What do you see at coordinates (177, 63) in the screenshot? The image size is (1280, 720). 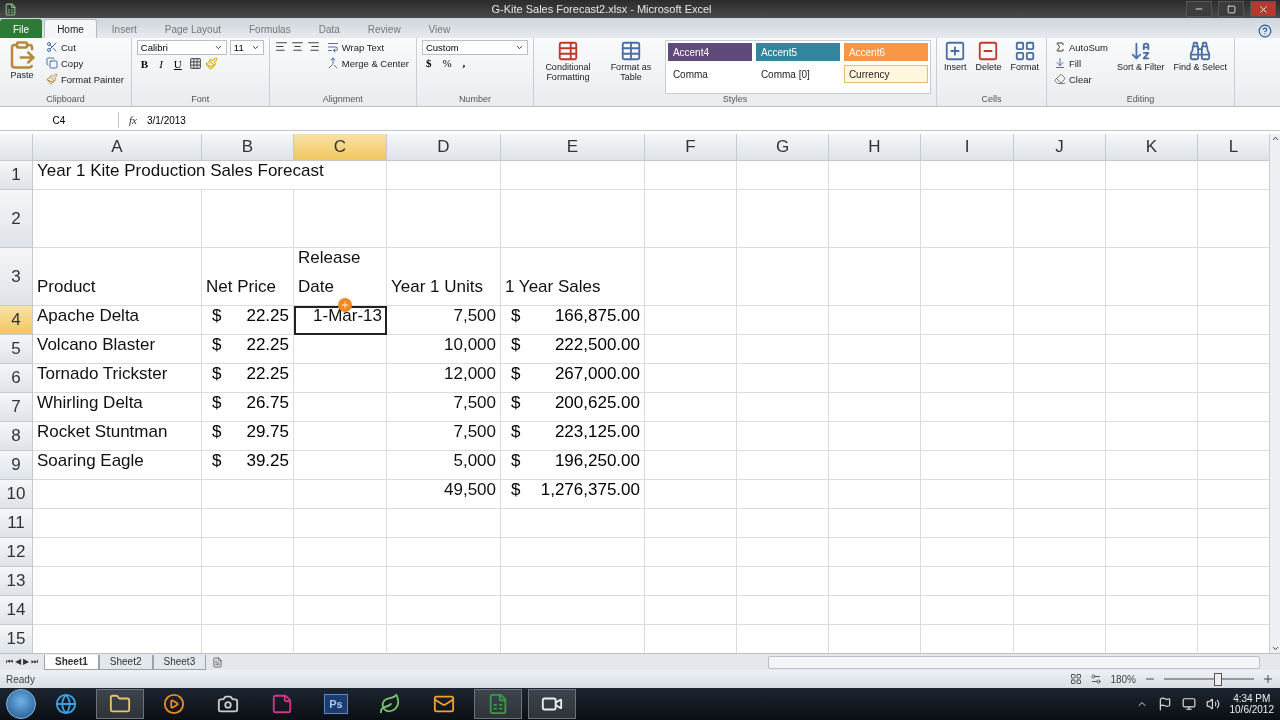 I see `underline-button: U` at bounding box center [177, 63].